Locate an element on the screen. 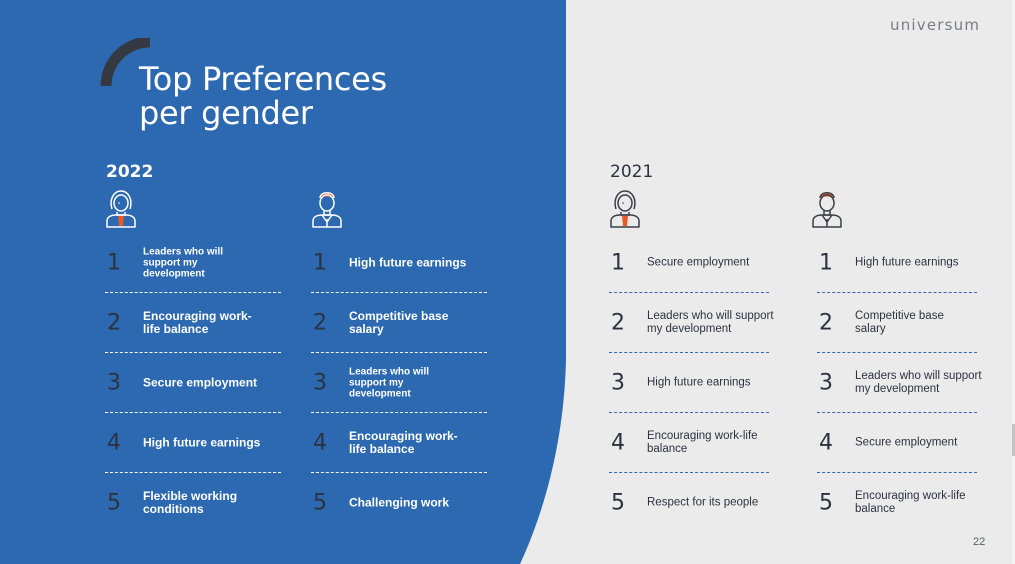 Image resolution: width=1015 pixels, height=564 pixels. page-title: Top Preferences per gender is located at coordinates (263, 96).